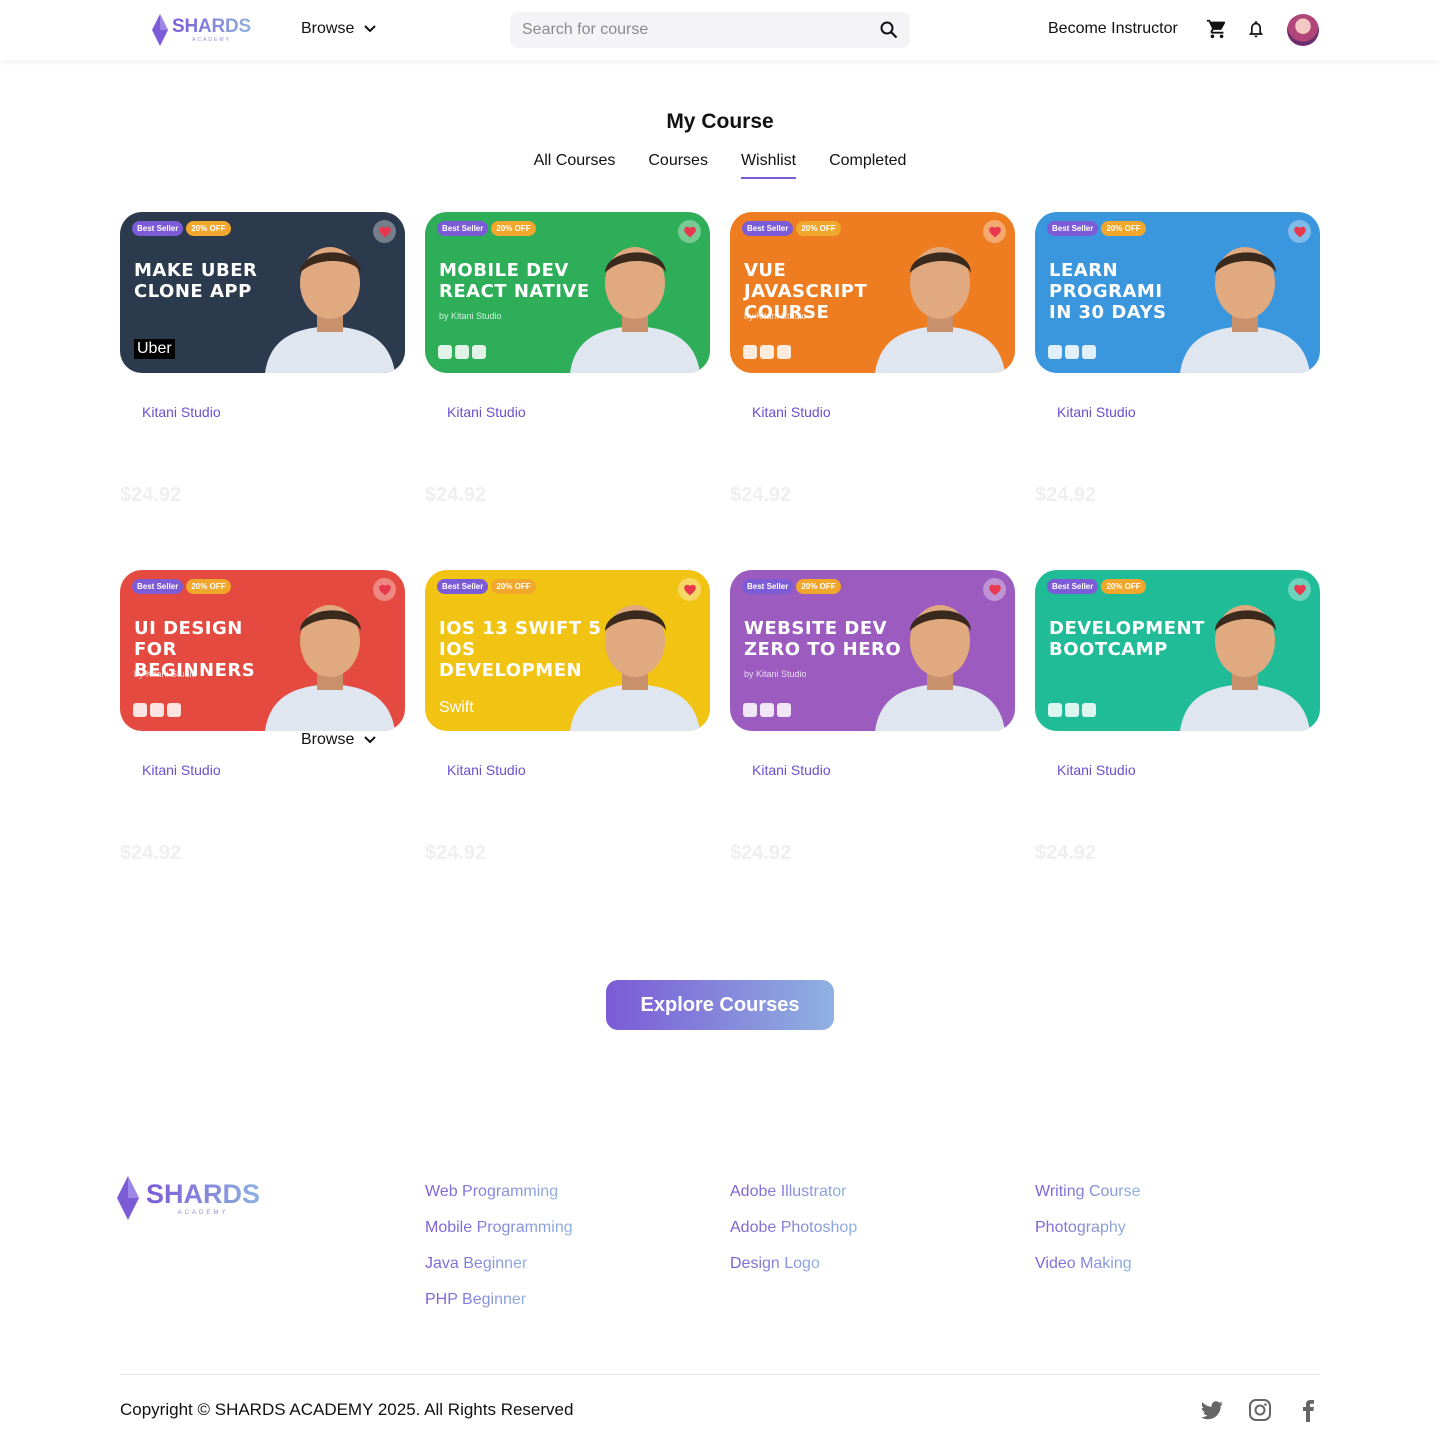 This screenshot has height=1444, width=1440. What do you see at coordinates (1080, 1228) in the screenshot?
I see `footer-link-photography: Photography` at bounding box center [1080, 1228].